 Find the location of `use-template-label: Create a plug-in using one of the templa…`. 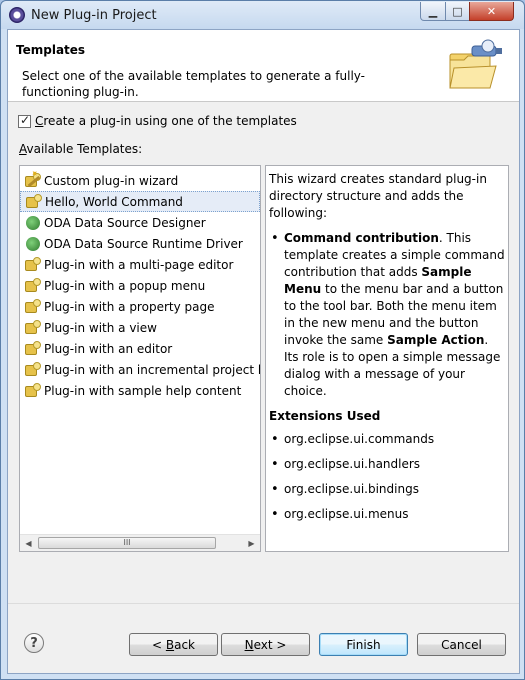

use-template-label: Create a plug-in using one of the templa… is located at coordinates (166, 121).